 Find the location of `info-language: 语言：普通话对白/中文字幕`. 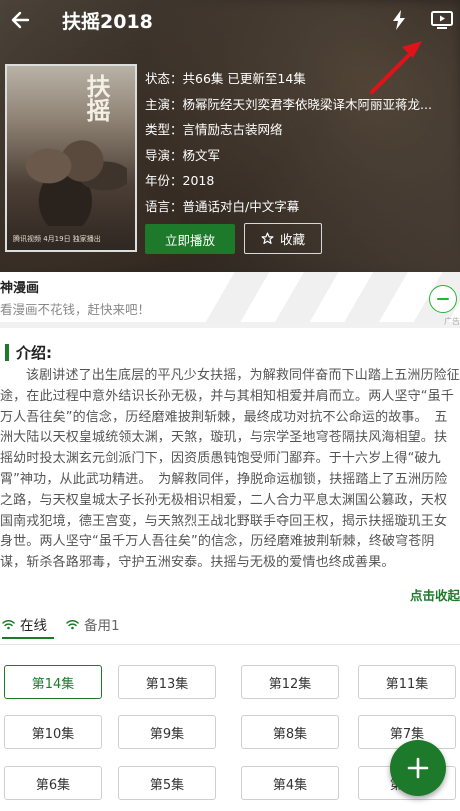

info-language: 语言：普通话对白/中文字幕 is located at coordinates (222, 206).